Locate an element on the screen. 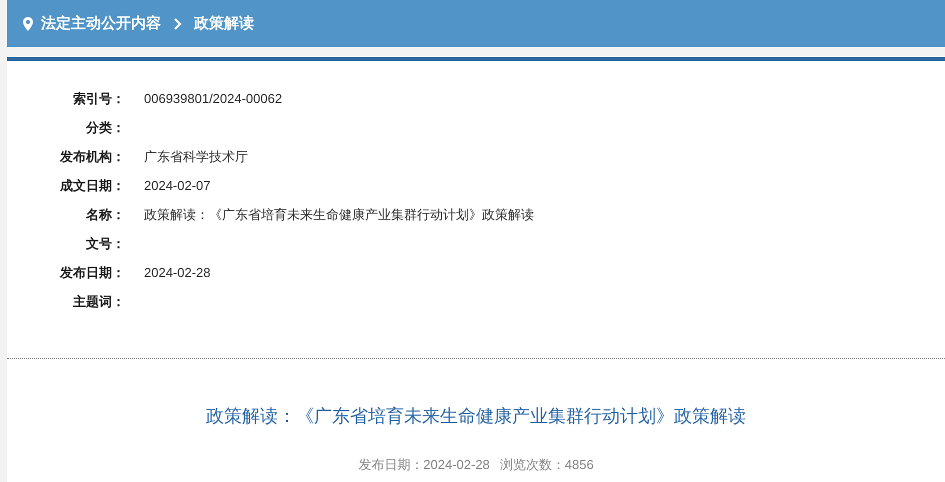 The image size is (945, 482). field-value: 2024-02-28 is located at coordinates (177, 272).